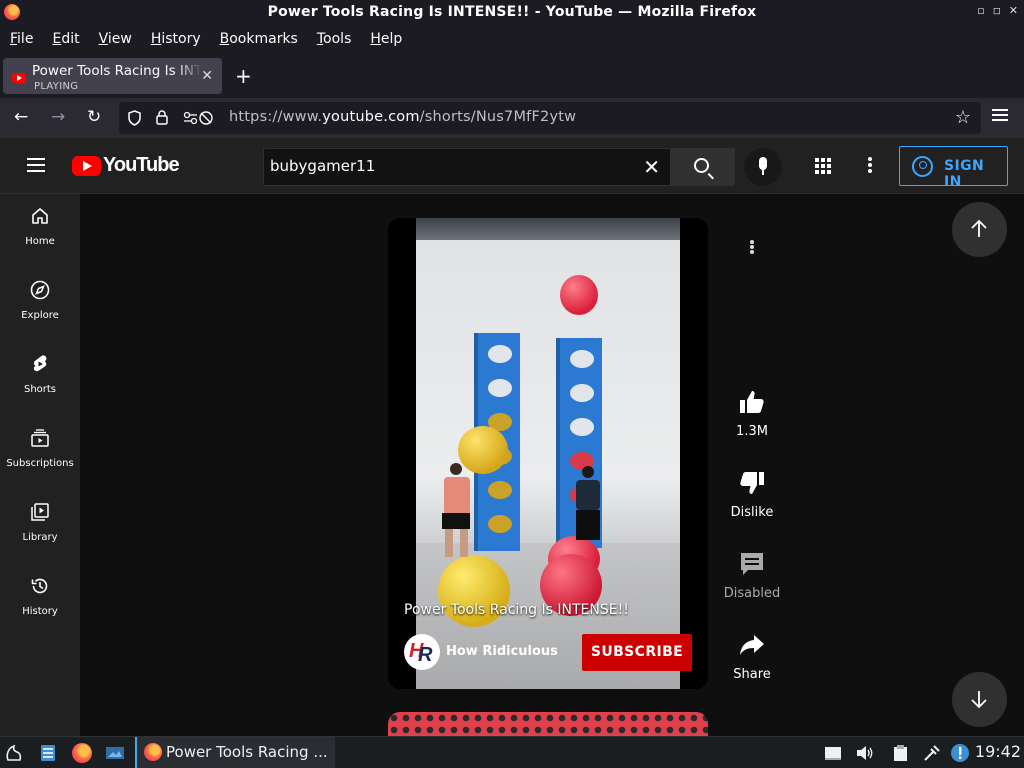 This screenshot has width=1024, height=768. I want to click on application-launcher-icon, so click(14, 753).